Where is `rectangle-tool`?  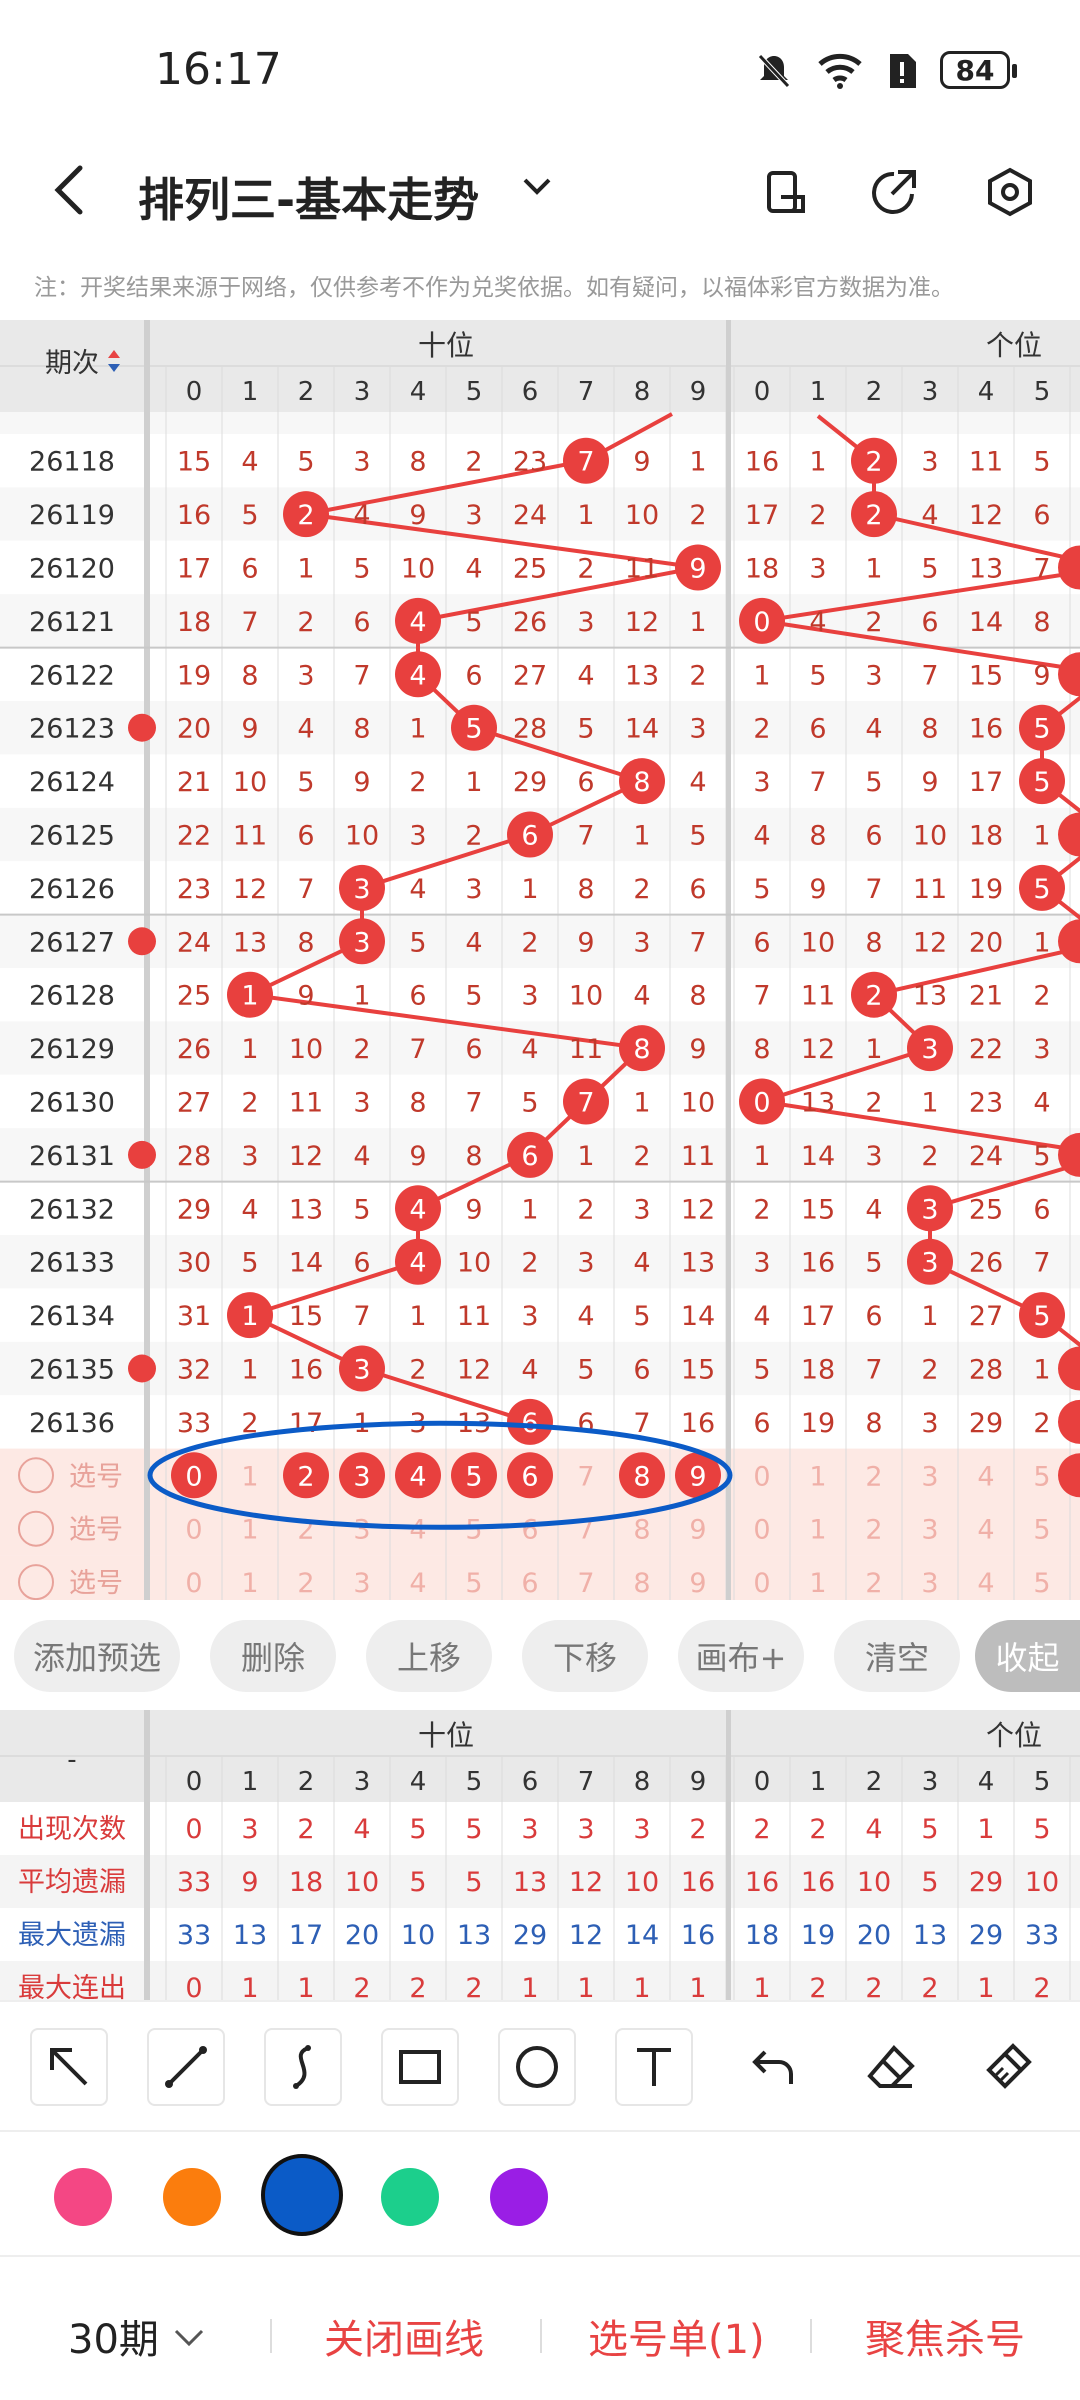 rectangle-tool is located at coordinates (420, 2067).